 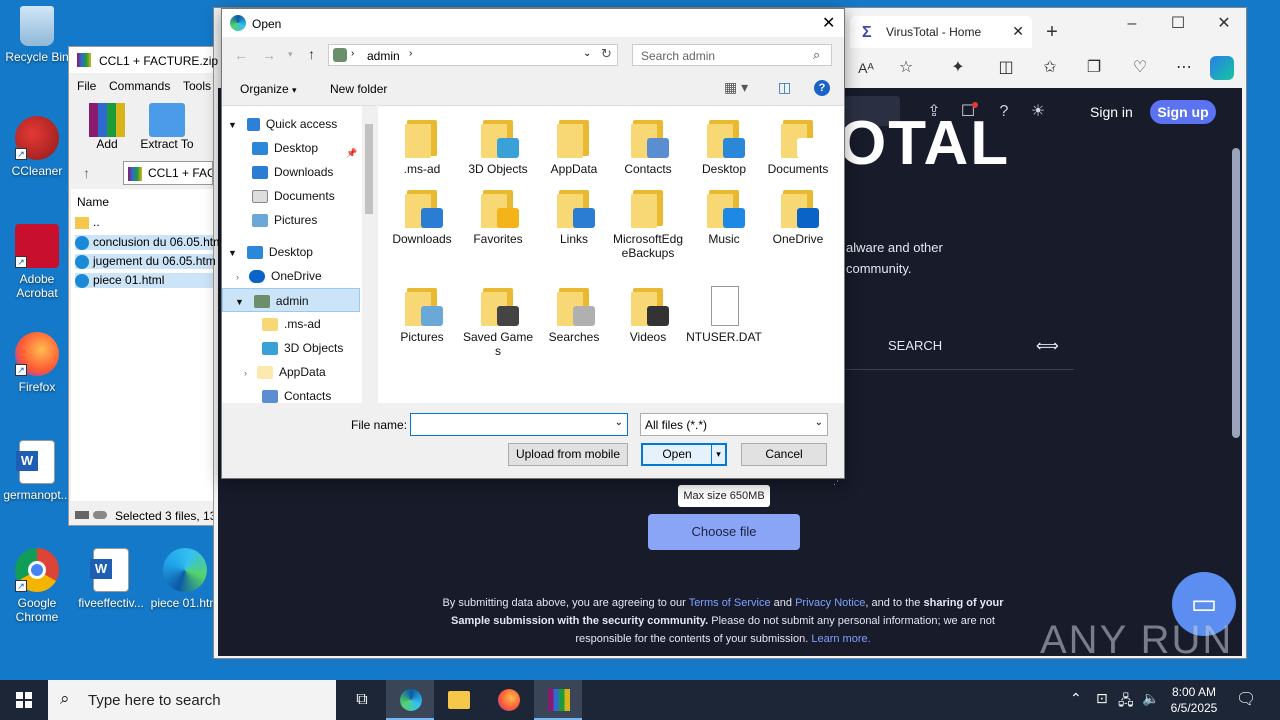 I want to click on upload-from-mobile-button: Upload from mobile, so click(x=568, y=454).